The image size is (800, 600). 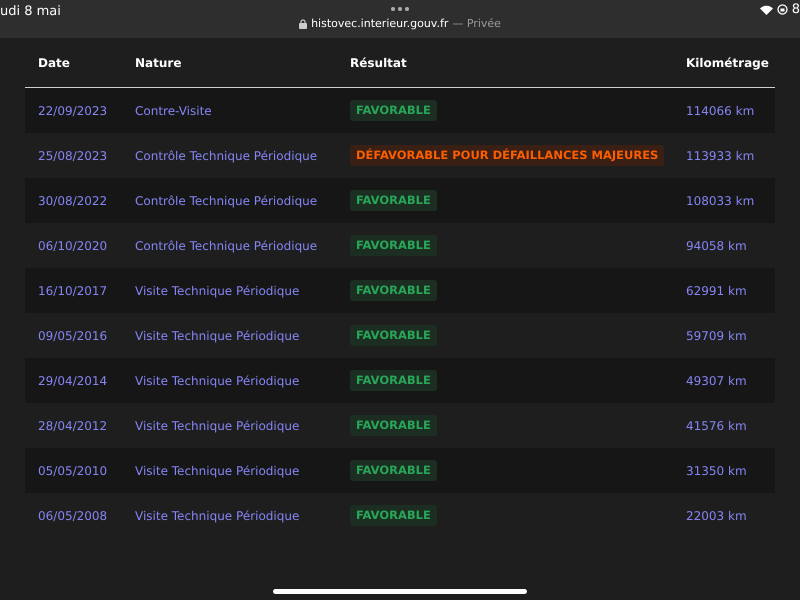 What do you see at coordinates (717, 516) in the screenshot?
I see `mileage-cell-text: 22003 km` at bounding box center [717, 516].